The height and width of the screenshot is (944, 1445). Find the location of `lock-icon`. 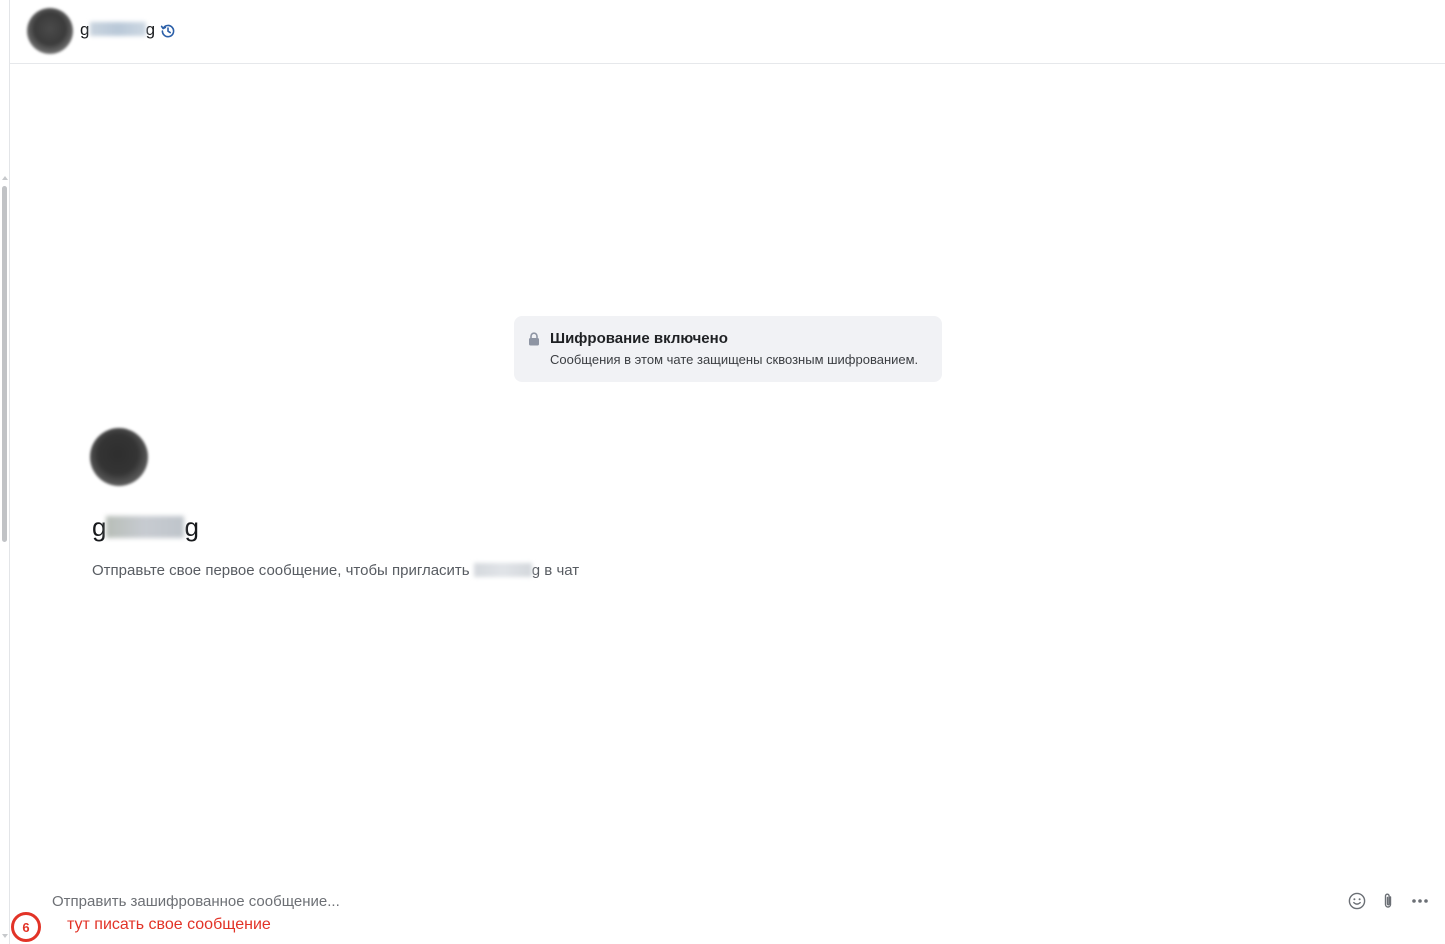

lock-icon is located at coordinates (534, 339).